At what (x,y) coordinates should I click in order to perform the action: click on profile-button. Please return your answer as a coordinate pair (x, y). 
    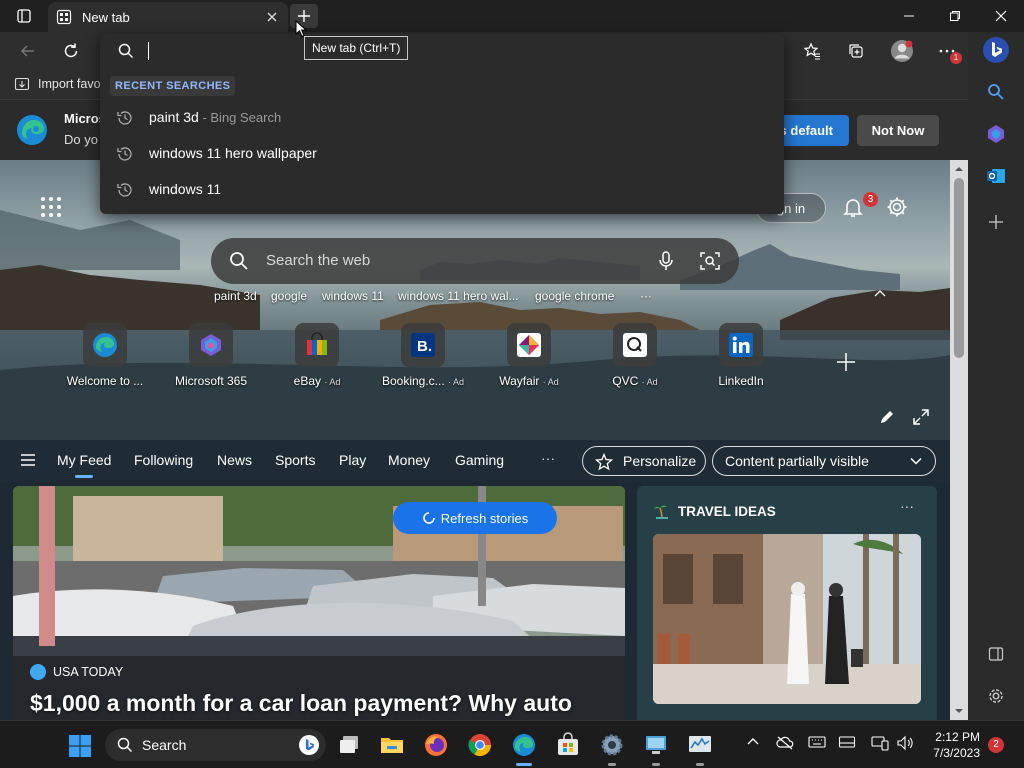
    Looking at the image, I should click on (902, 51).